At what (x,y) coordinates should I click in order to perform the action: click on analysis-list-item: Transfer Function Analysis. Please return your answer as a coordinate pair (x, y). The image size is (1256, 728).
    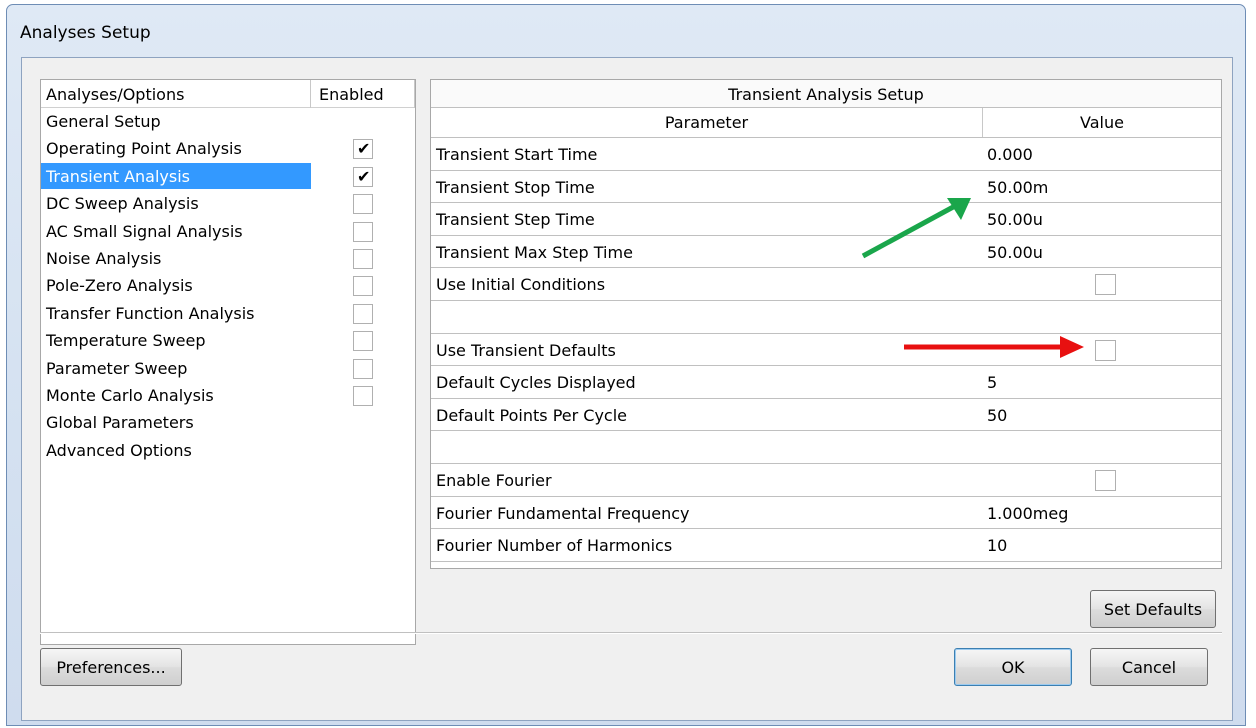
    Looking at the image, I should click on (228, 313).